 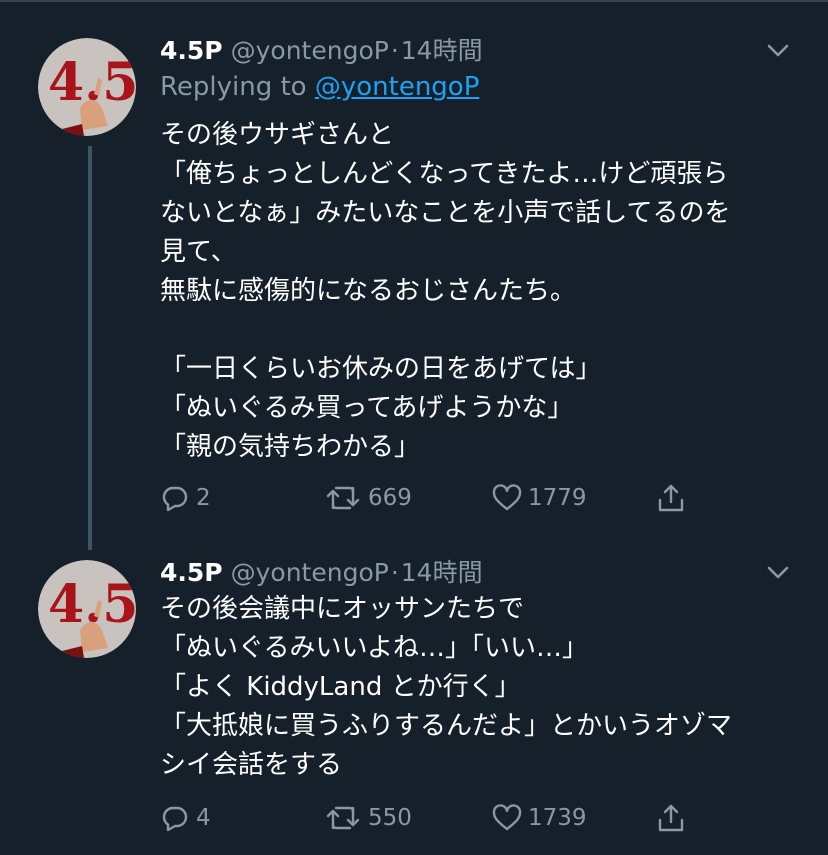 What do you see at coordinates (203, 818) in the screenshot?
I see `reply-count: 4` at bounding box center [203, 818].